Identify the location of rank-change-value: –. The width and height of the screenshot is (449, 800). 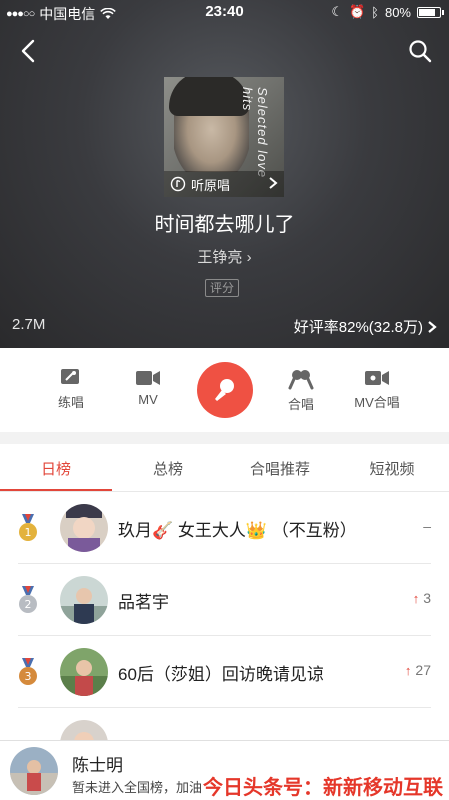
(427, 526).